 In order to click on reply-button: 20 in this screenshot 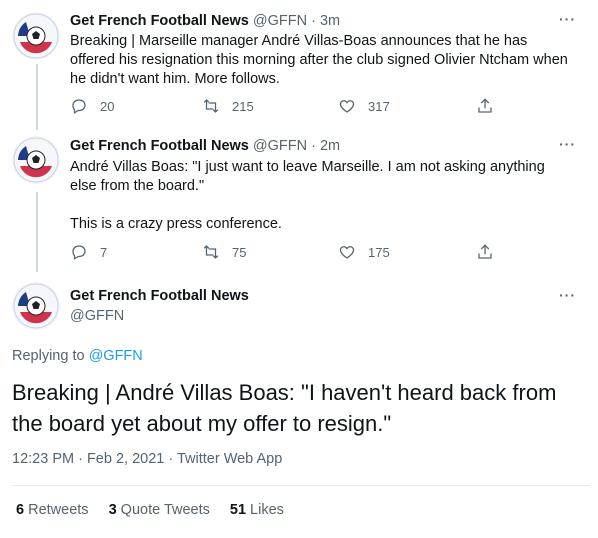, I will do `click(92, 106)`.